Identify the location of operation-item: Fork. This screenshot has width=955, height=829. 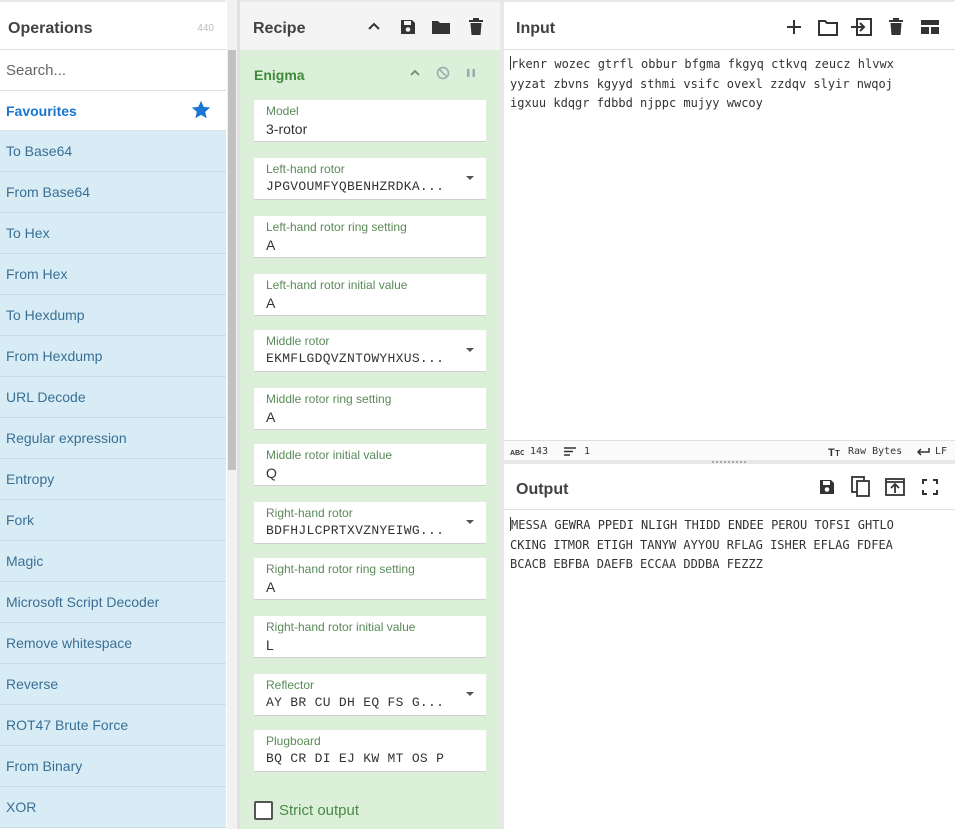
(113, 520).